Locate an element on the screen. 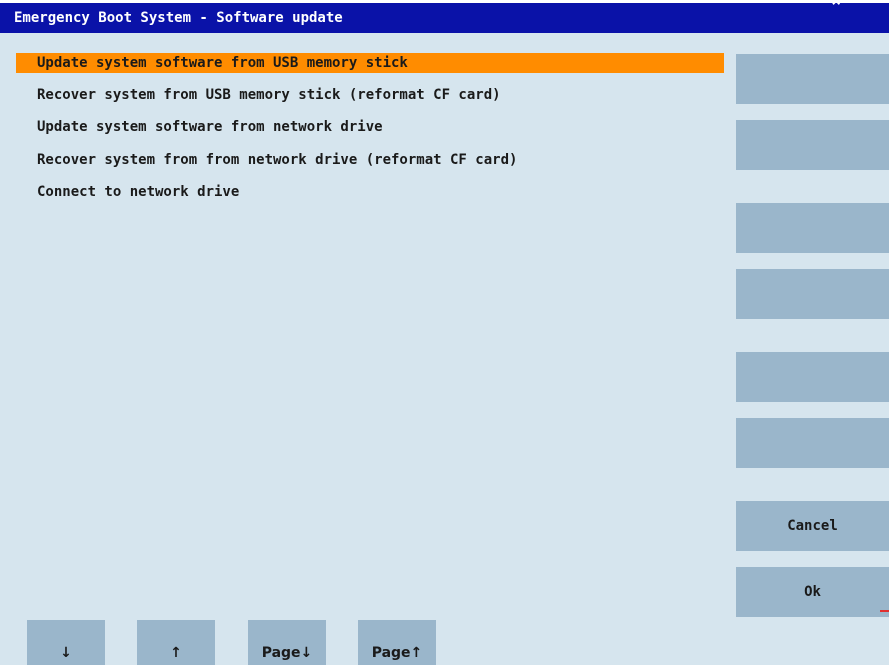 This screenshot has width=889, height=665. ok-button: Ok is located at coordinates (812, 592).